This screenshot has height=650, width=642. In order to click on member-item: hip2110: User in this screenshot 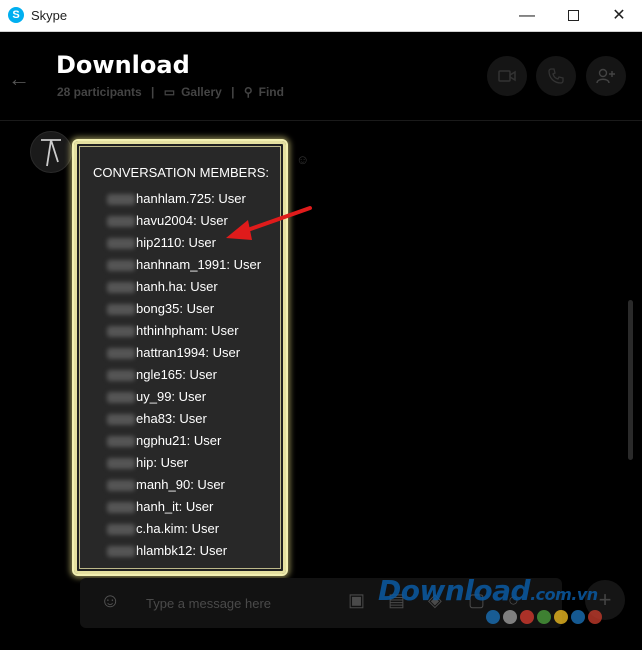, I will do `click(161, 245)`.